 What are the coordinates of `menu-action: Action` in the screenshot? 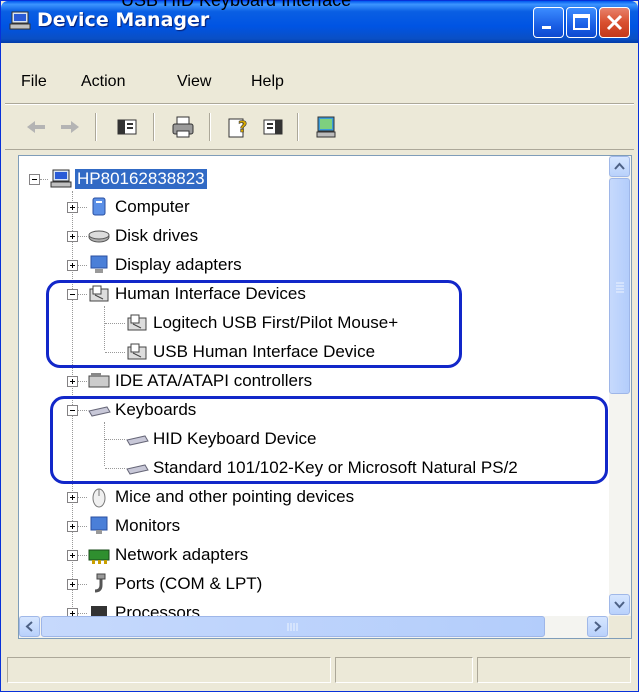 It's located at (103, 82).